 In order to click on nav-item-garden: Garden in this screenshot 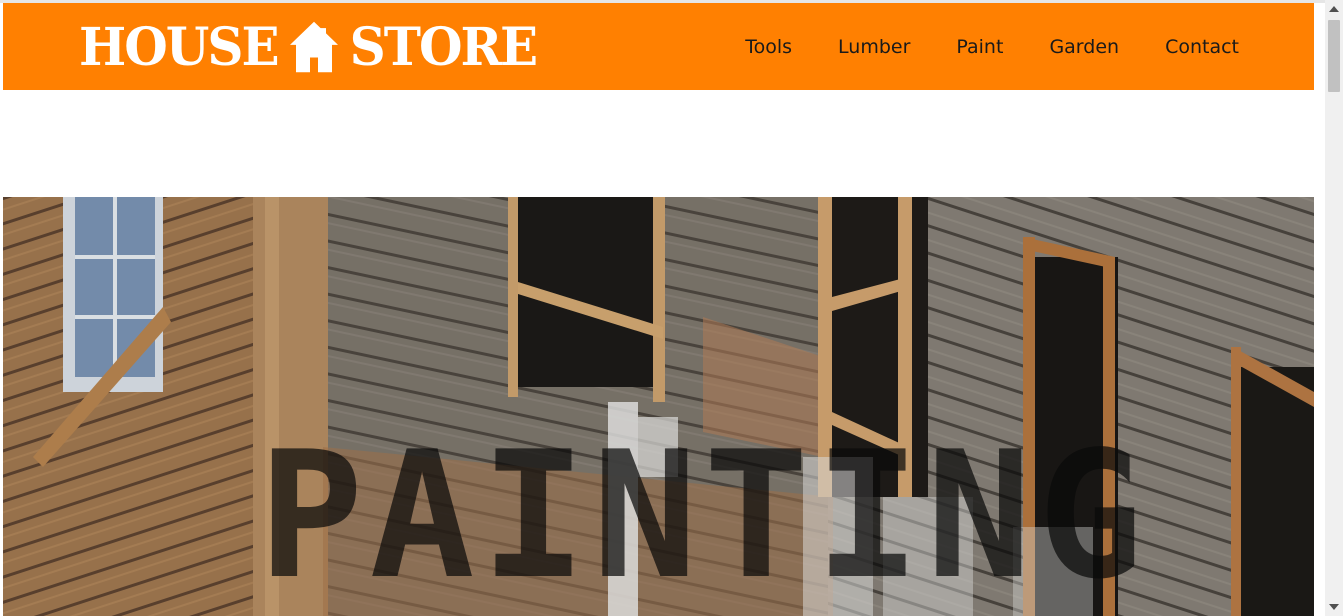, I will do `click(1084, 47)`.